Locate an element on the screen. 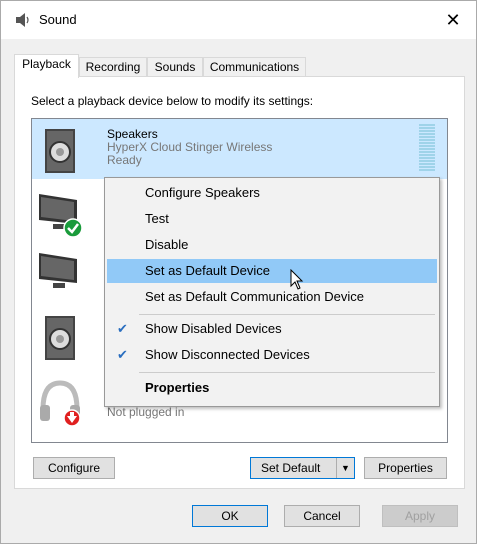 The height and width of the screenshot is (544, 477). ok-button: OK is located at coordinates (230, 516).